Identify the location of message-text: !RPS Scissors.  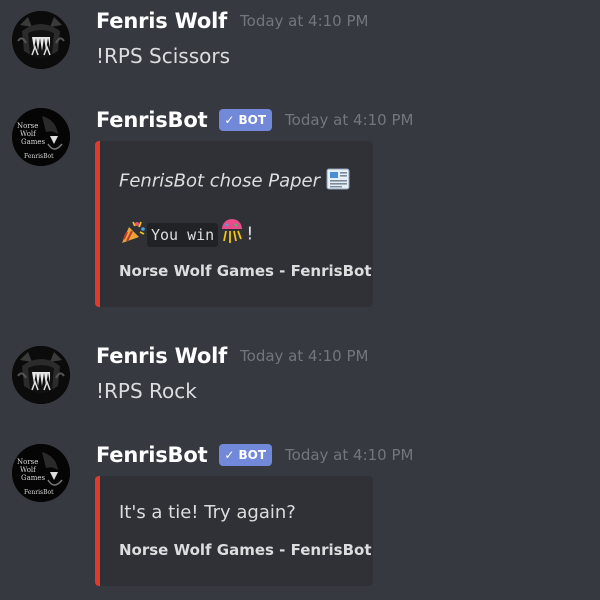
(163, 56).